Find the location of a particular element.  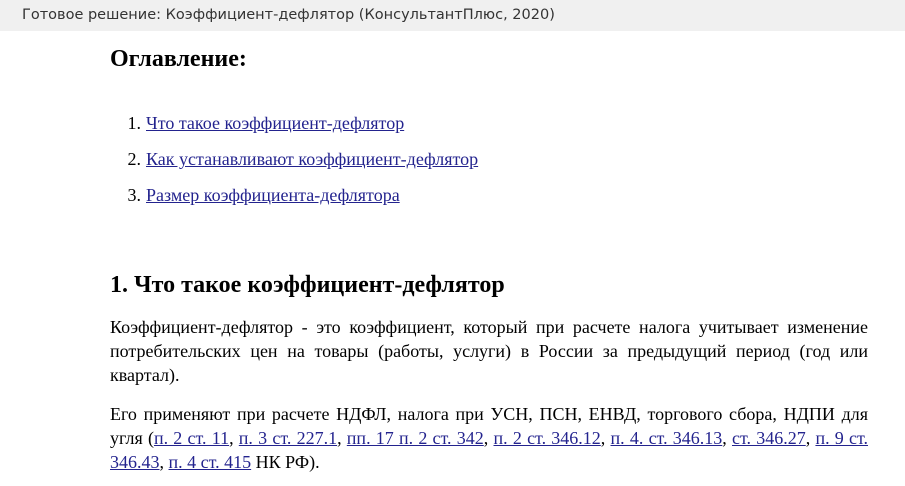

toc-item-number: 2. is located at coordinates (134, 159).